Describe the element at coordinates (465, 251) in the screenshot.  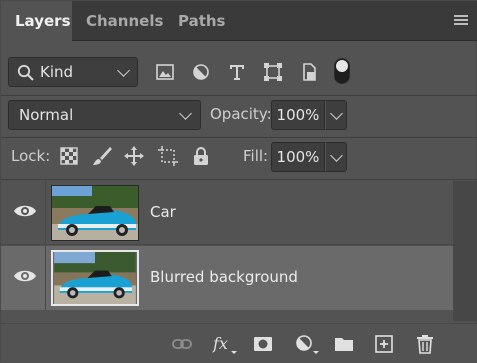
I see `layers-scrollbar` at that location.